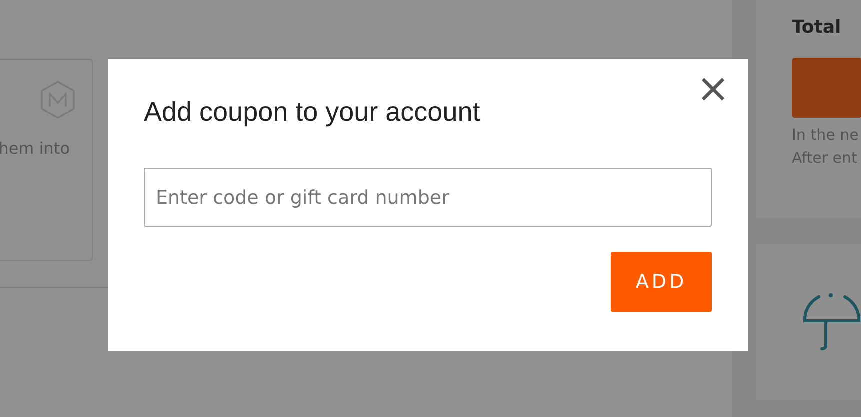 This screenshot has width=861, height=417. Describe the element at coordinates (313, 112) in the screenshot. I see `dialog-title: Add coupon to your account` at that location.